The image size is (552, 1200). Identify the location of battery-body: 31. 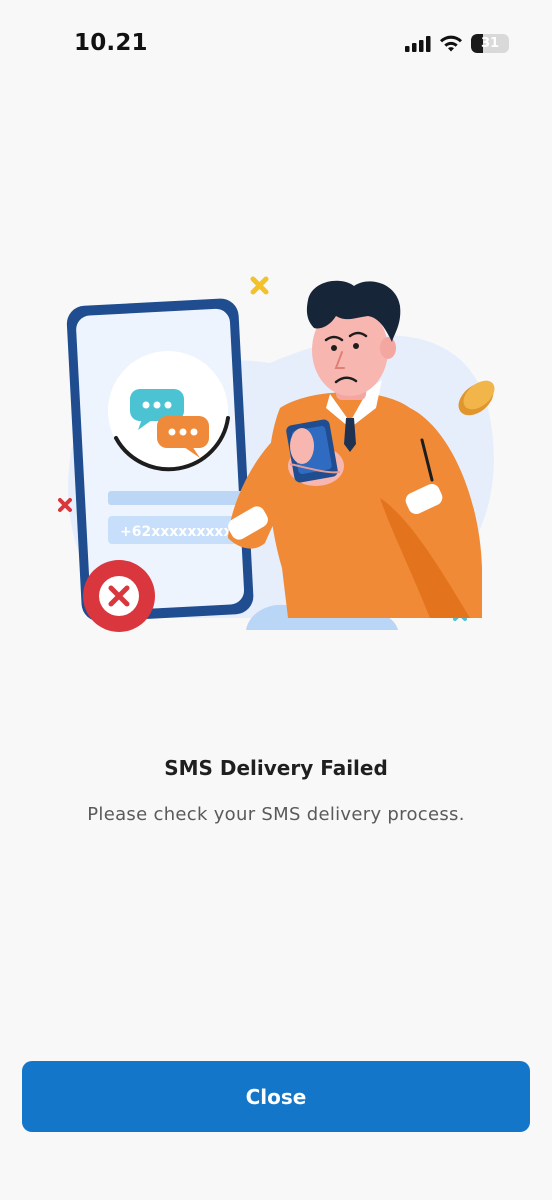
(490, 43).